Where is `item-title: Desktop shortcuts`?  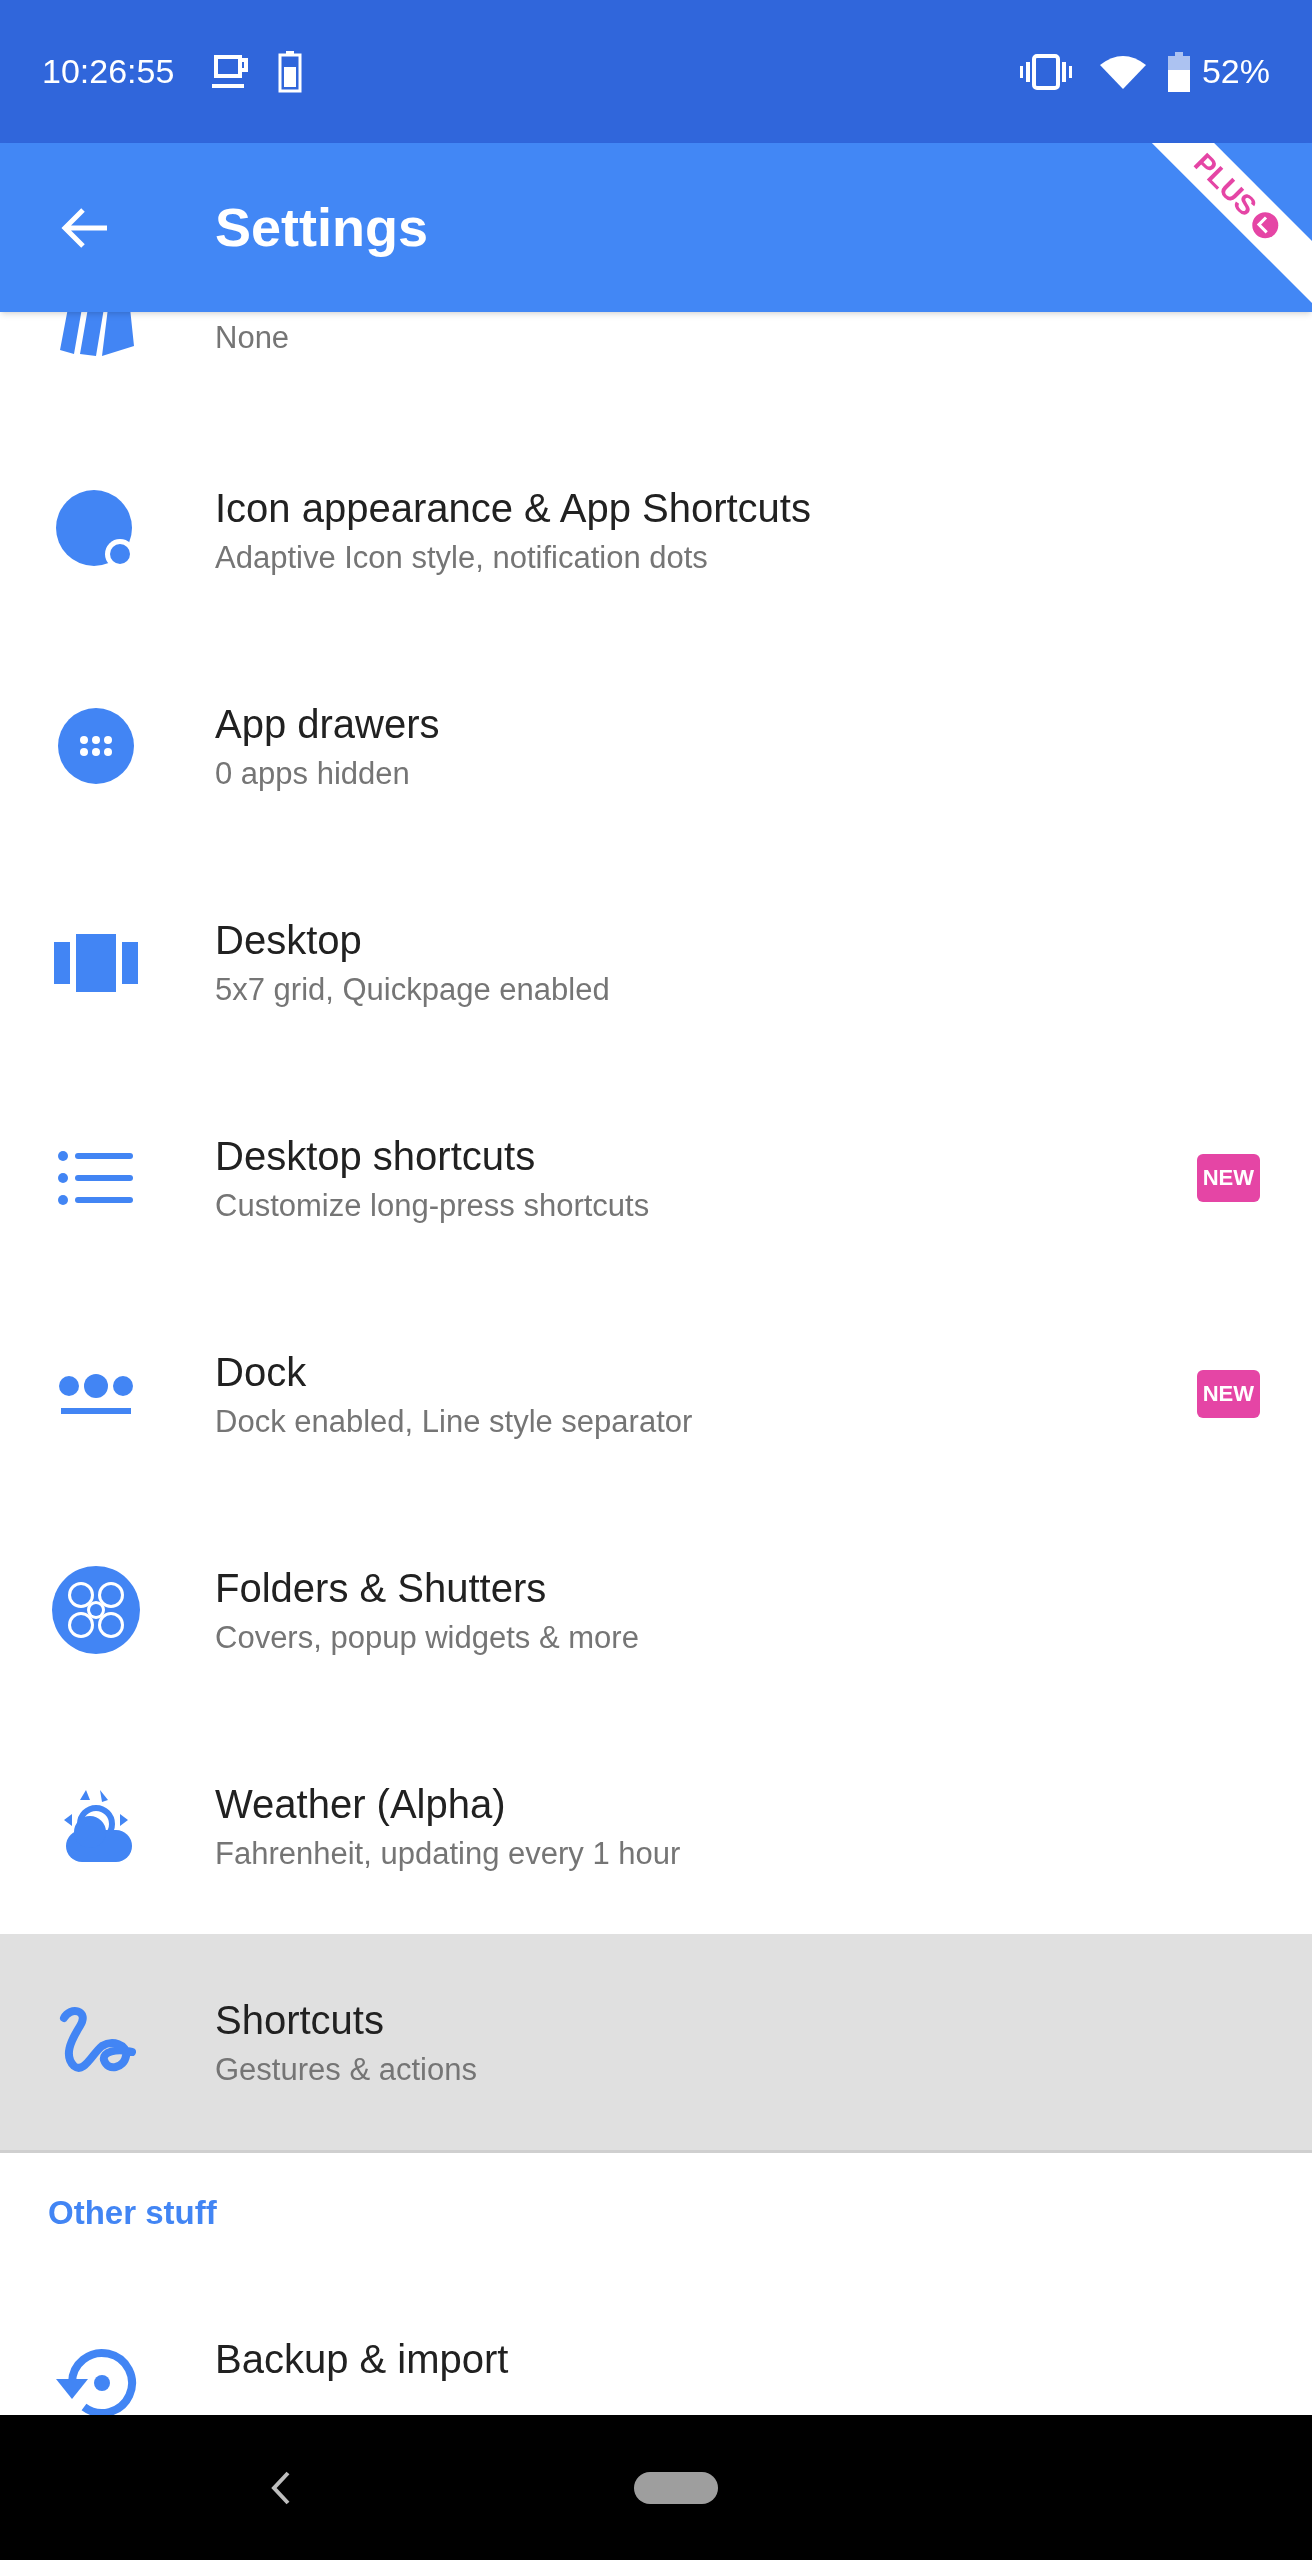 item-title: Desktop shortcuts is located at coordinates (376, 1156).